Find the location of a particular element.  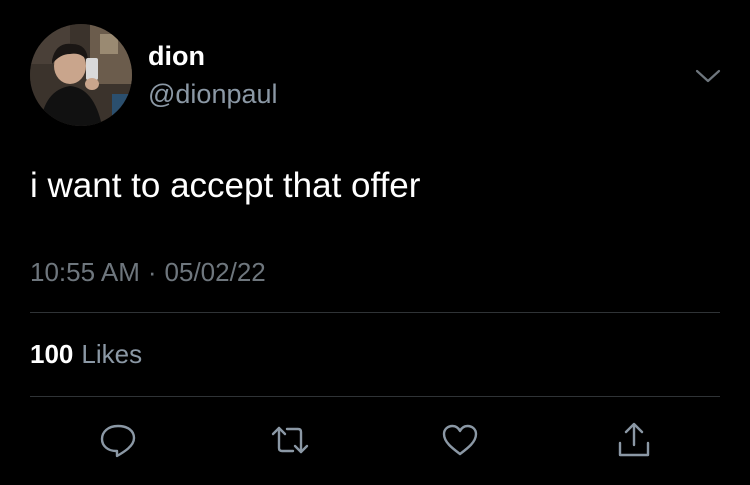

like-button is located at coordinates (460, 440).